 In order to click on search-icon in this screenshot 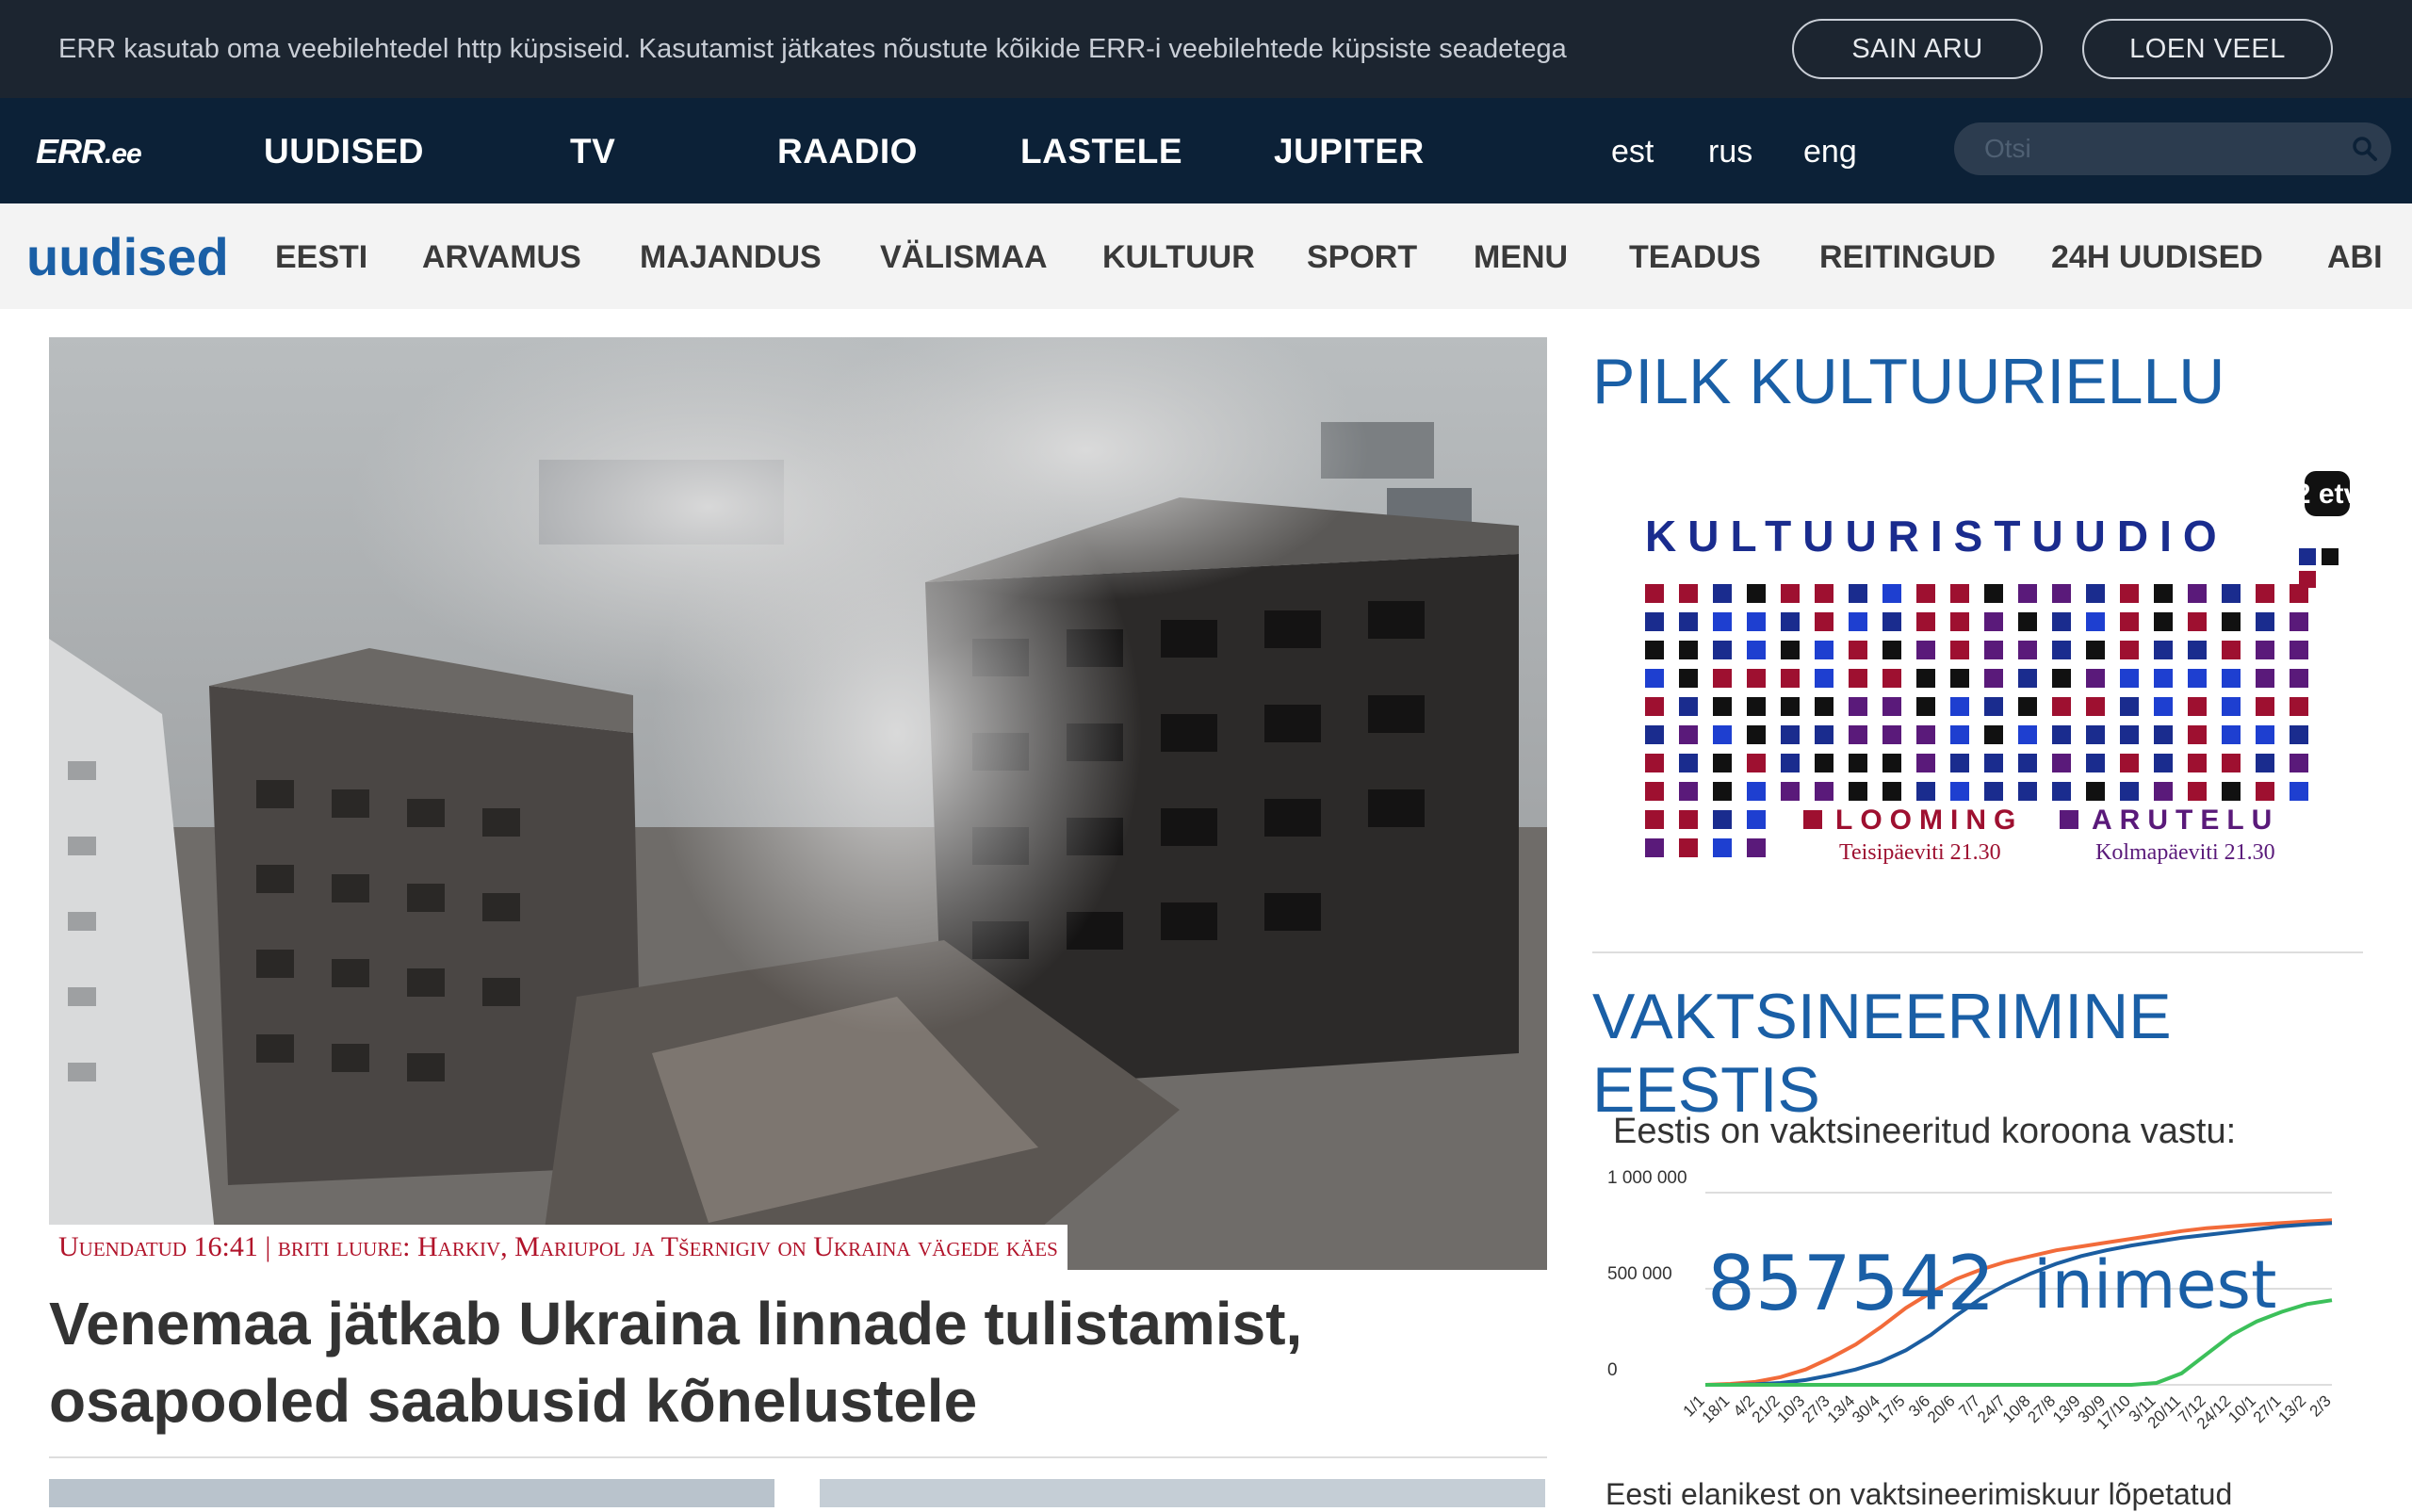, I will do `click(2365, 149)`.